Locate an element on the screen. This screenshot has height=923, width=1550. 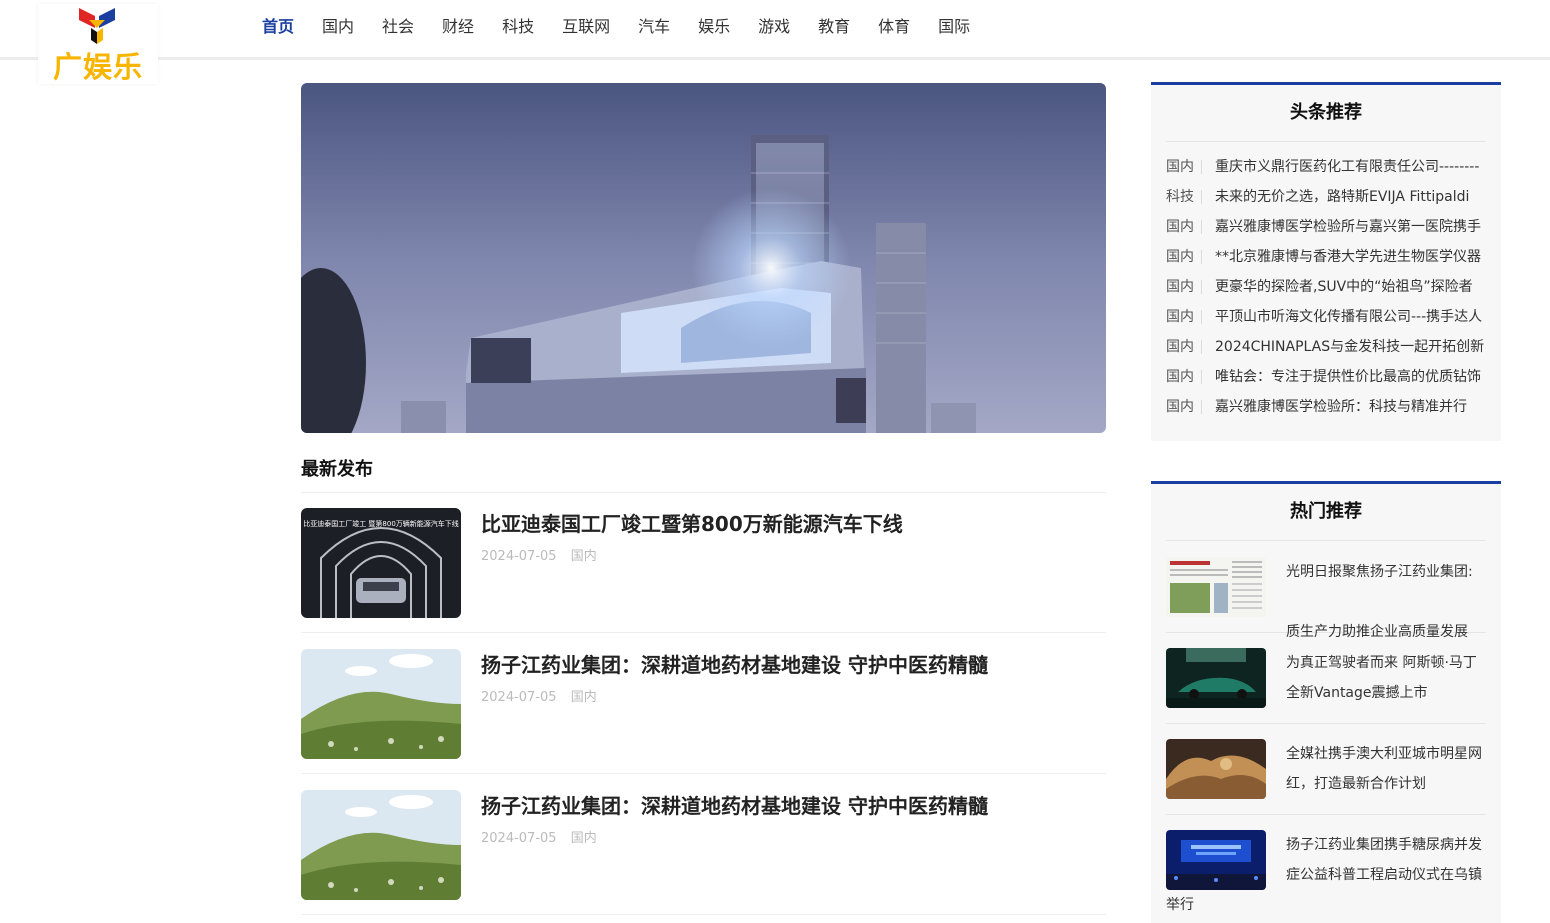
item-title: 唯钻会：专注于提供性价比最高的优质钻饰 is located at coordinates (1350, 377).